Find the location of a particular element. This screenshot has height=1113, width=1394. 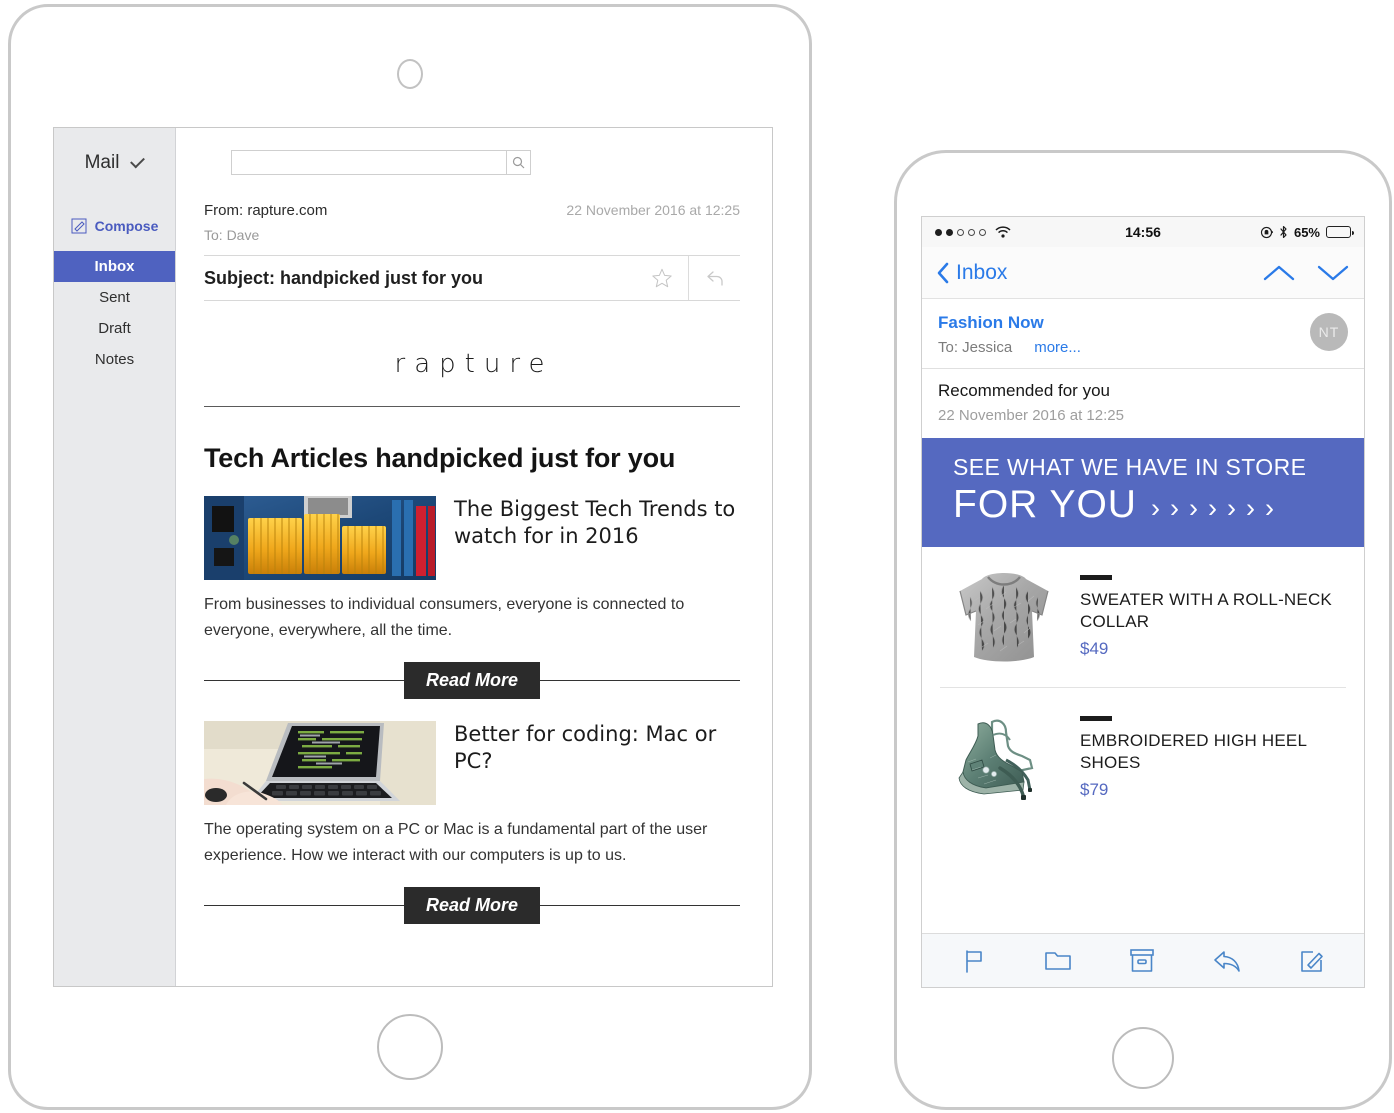

star-icon is located at coordinates (662, 278).